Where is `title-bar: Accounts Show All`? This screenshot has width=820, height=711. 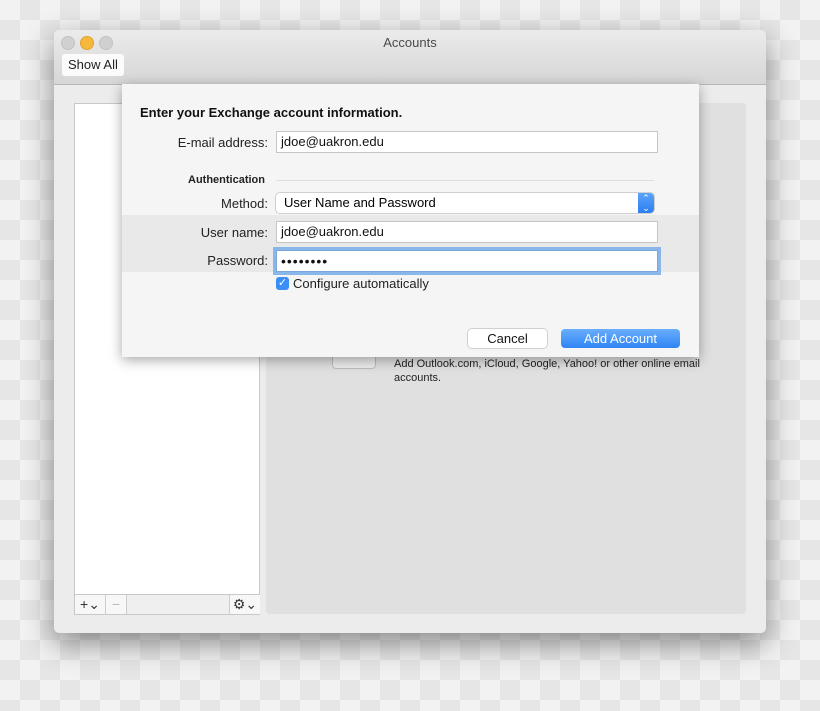
title-bar: Accounts Show All is located at coordinates (410, 57).